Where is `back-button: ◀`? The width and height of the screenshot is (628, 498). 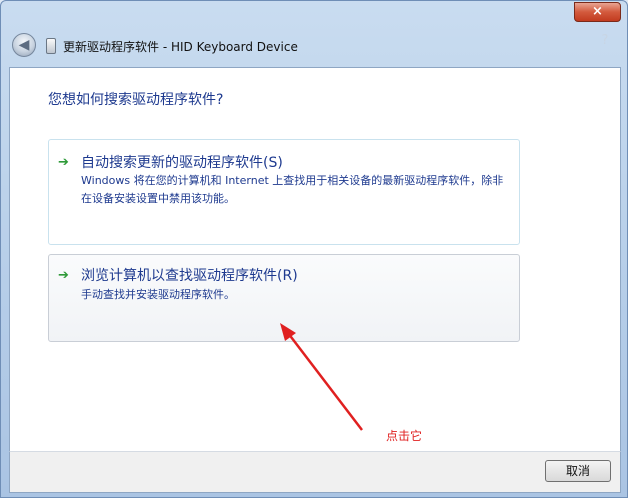
back-button: ◀ is located at coordinates (24, 45).